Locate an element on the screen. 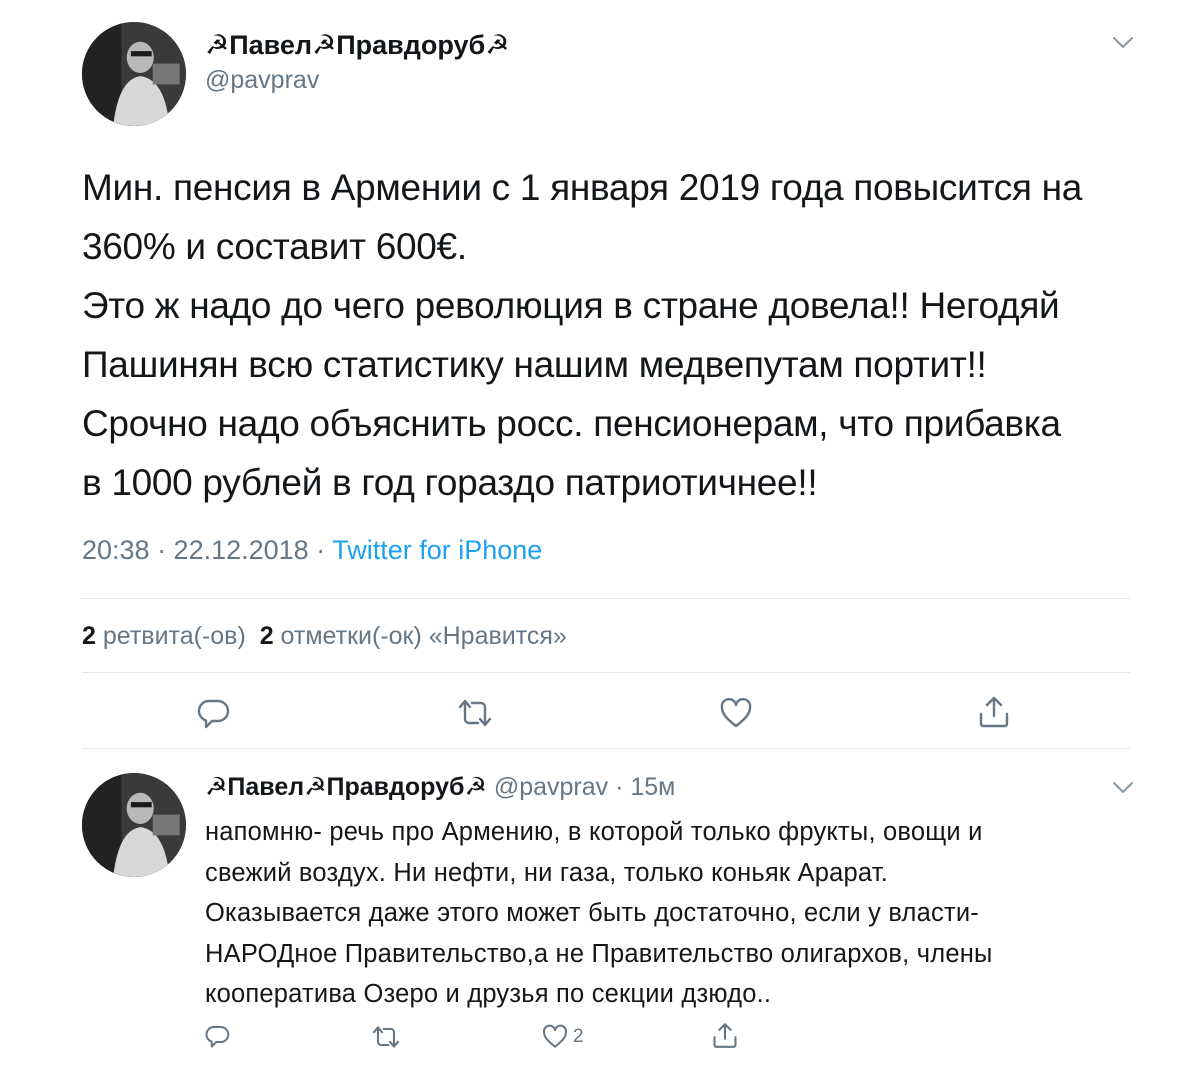 The height and width of the screenshot is (1068, 1200). retweet-count: 2 is located at coordinates (89, 636).